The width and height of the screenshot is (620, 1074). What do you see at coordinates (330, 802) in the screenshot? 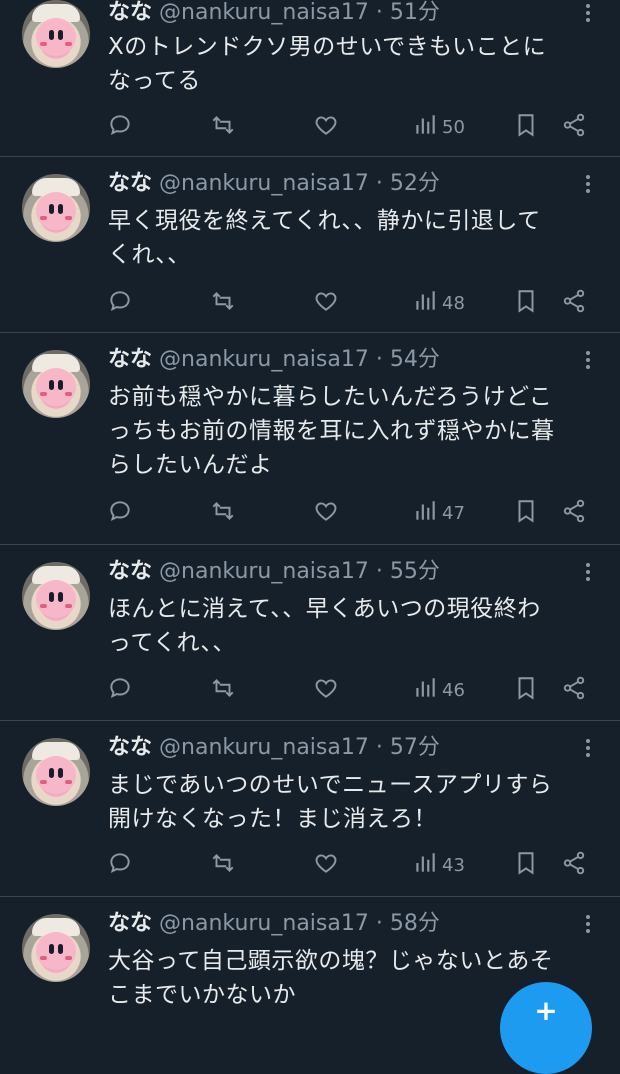
I see `tweet-text: まじであいつのせいでニュースアプリすら 開けなくなった！まじ消えろ！` at bounding box center [330, 802].